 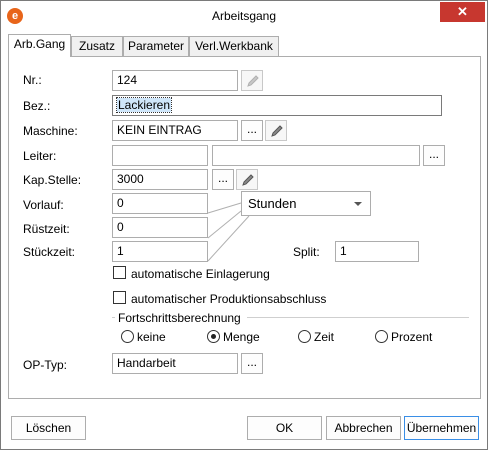 I want to click on window-title: Arbeitsgang, so click(x=244, y=16).